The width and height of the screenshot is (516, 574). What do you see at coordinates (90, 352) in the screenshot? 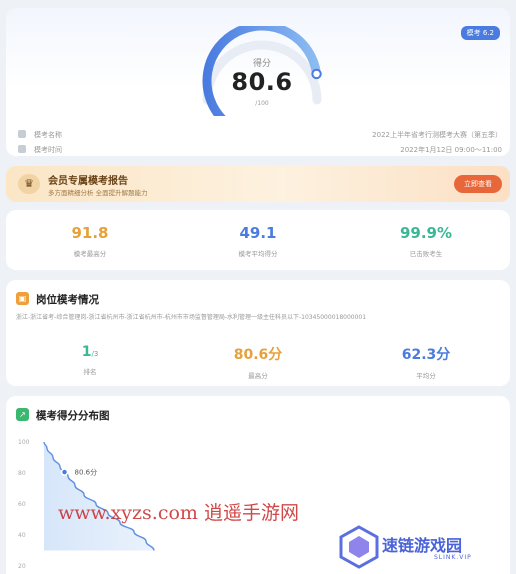
I see `post-stat-value: 1/3` at bounding box center [90, 352].